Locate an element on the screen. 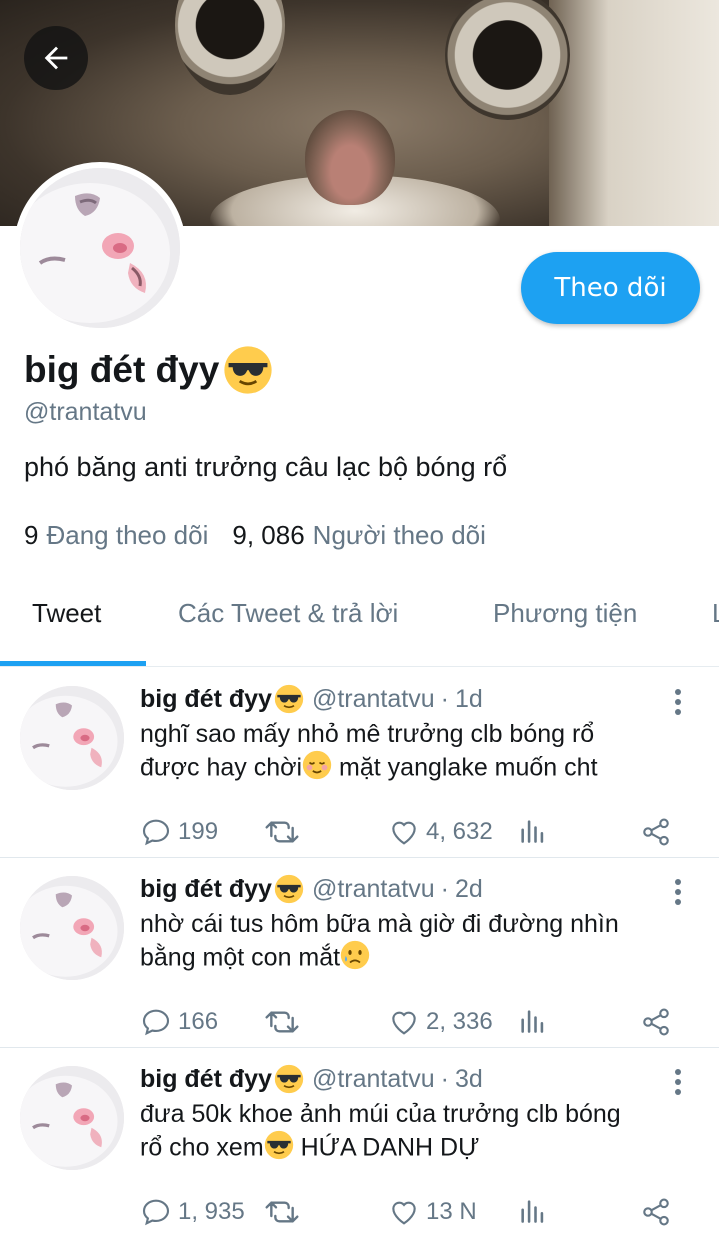  reply-button: 166 is located at coordinates (179, 1022).